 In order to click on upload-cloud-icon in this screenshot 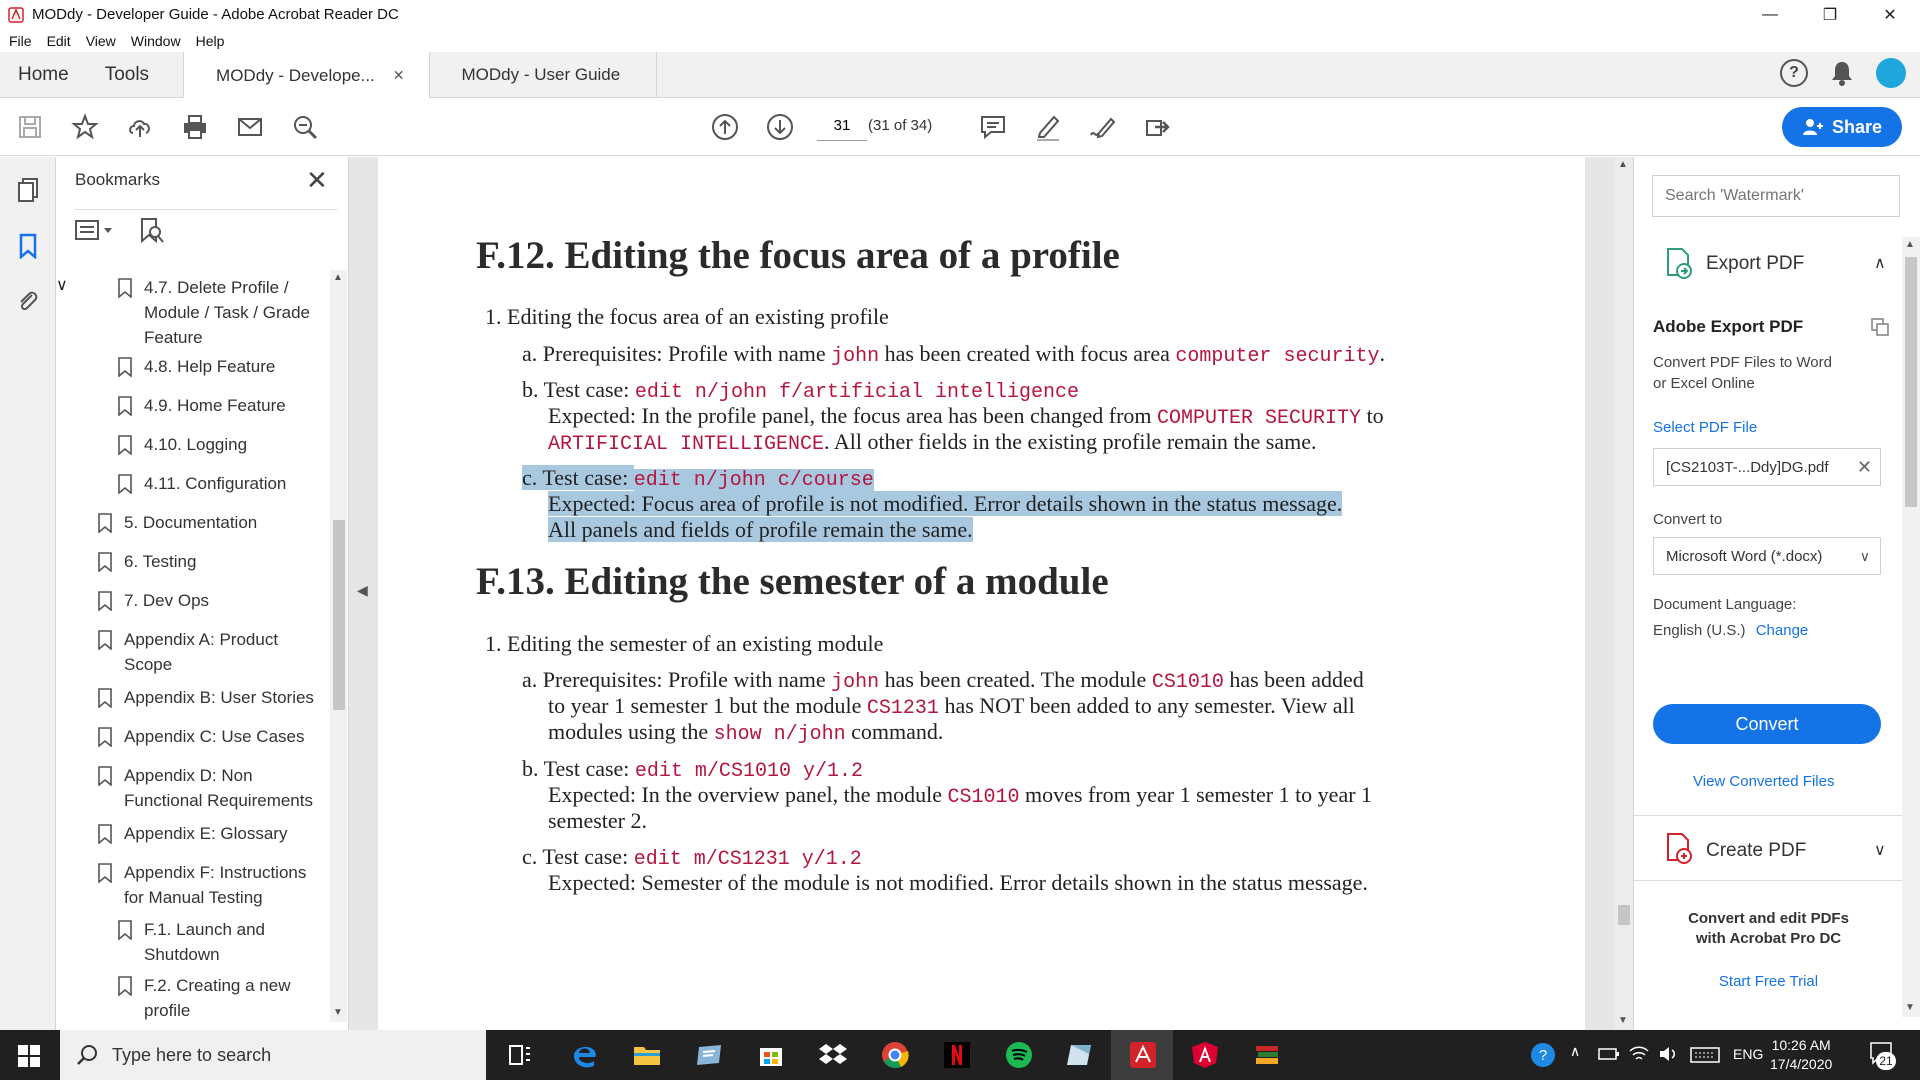, I will do `click(140, 127)`.